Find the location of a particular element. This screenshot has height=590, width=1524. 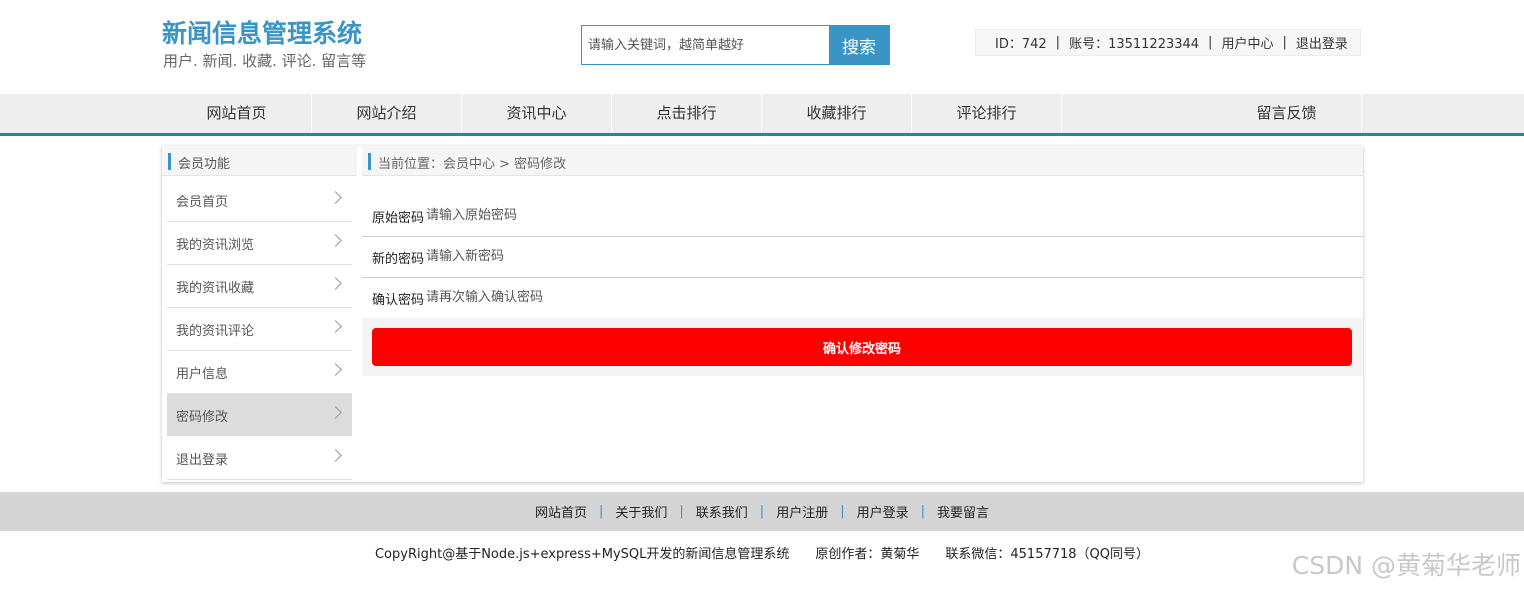

sidebar-item-news-favorites: 我的资讯收藏 is located at coordinates (259, 286).